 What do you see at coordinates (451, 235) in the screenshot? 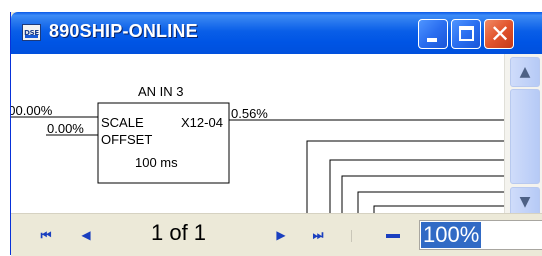
I see `zoom-value: 100%` at bounding box center [451, 235].